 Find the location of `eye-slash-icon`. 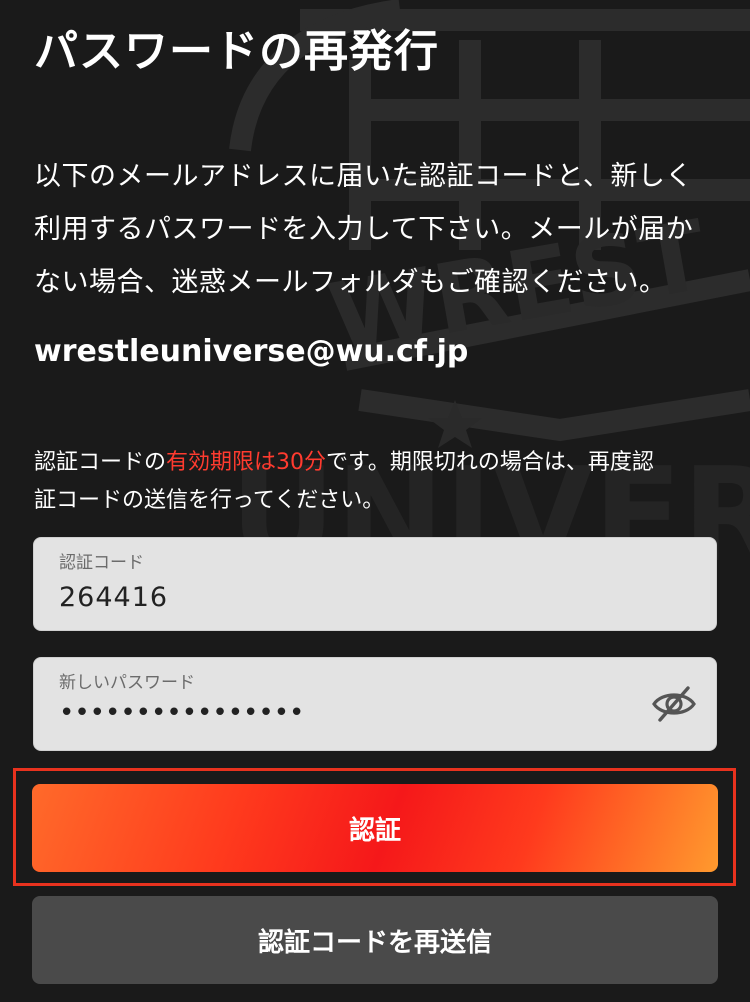

eye-slash-icon is located at coordinates (674, 704).